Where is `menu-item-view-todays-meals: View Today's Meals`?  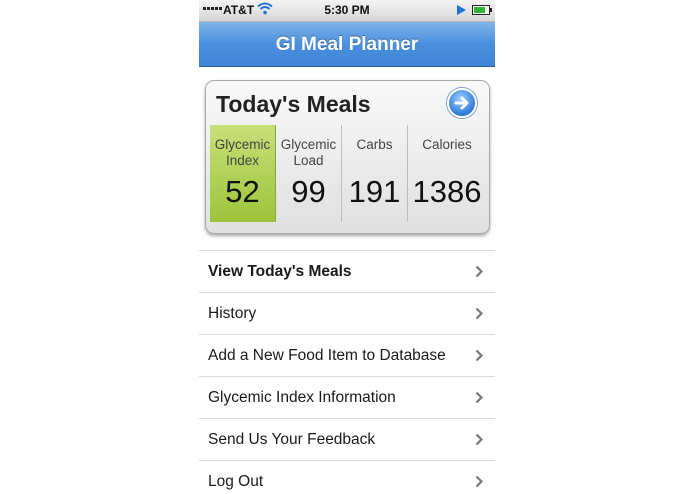 menu-item-view-todays-meals: View Today's Meals is located at coordinates (347, 271).